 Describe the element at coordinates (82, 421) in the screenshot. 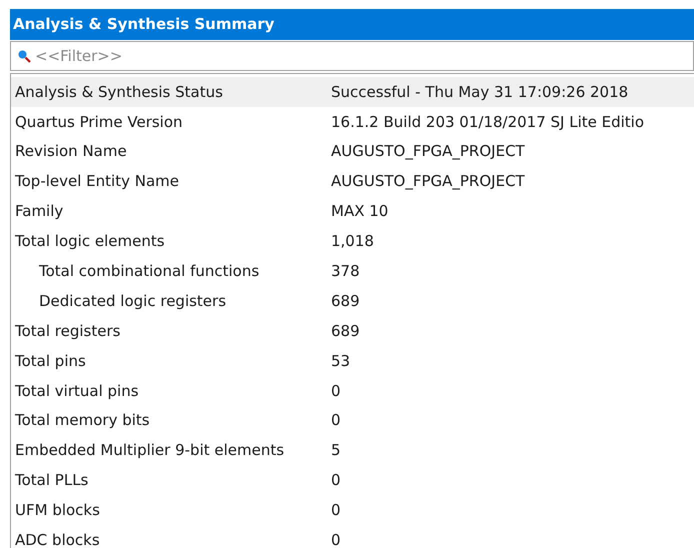

I see `property-name: Total memory bits` at that location.